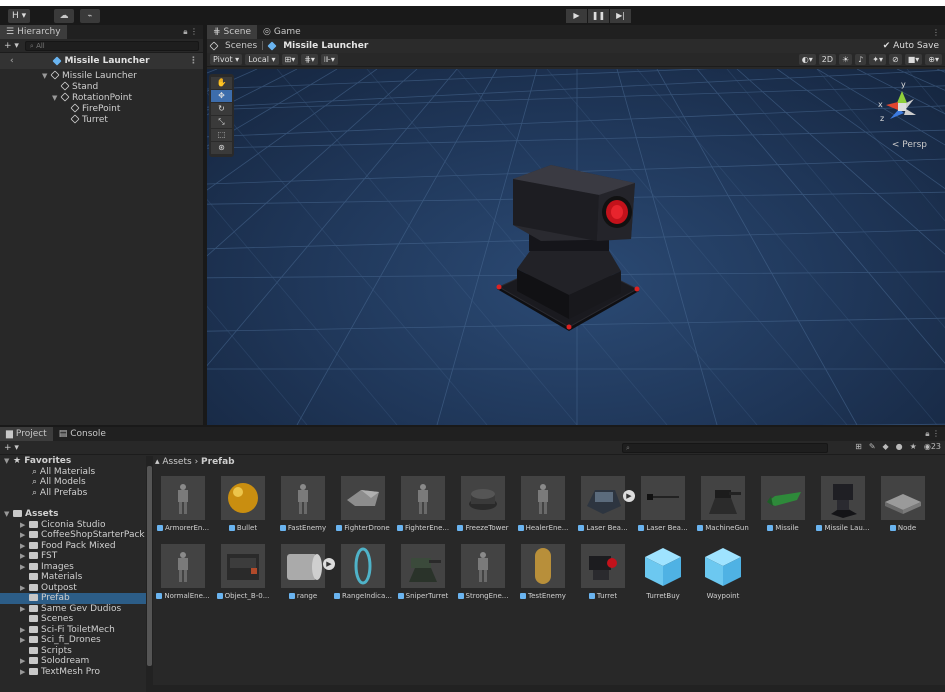  What do you see at coordinates (73, 535) in the screenshot?
I see `folder-item: ▶ CoffeeShopStarterPack` at bounding box center [73, 535].